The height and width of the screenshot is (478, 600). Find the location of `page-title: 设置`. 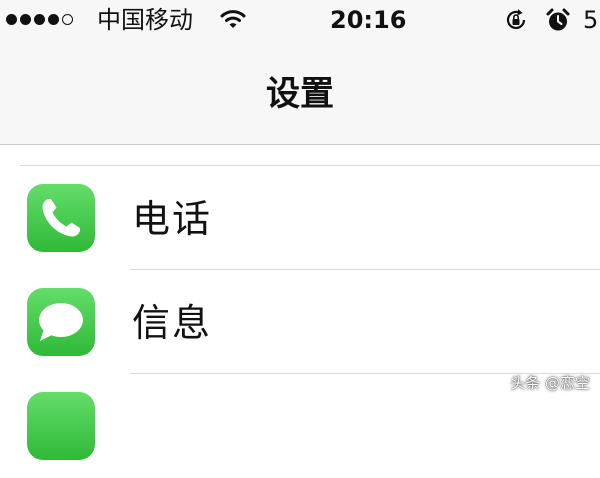

page-title: 设置 is located at coordinates (300, 94).